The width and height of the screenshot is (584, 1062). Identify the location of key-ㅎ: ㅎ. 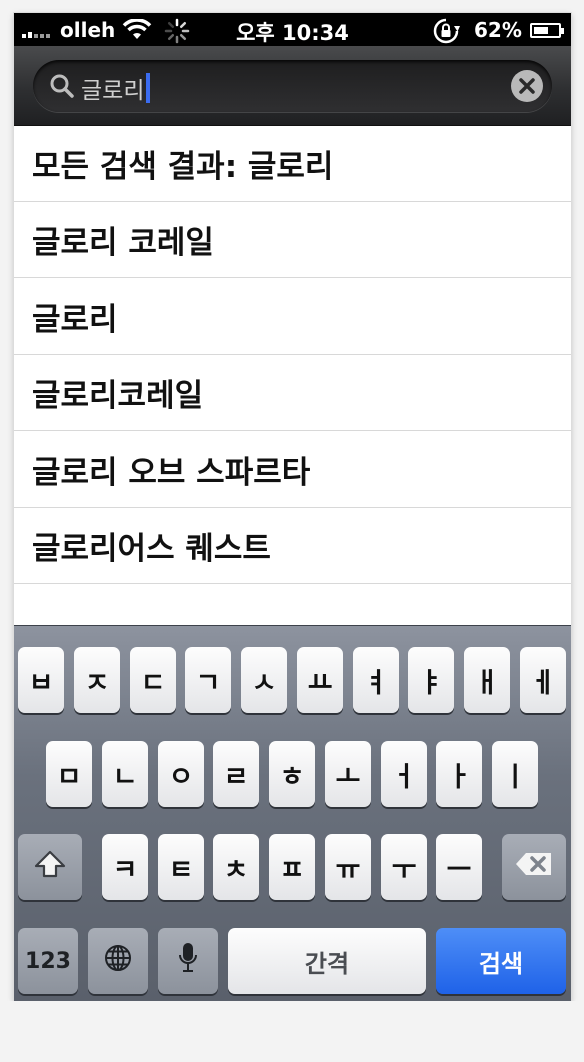
(292, 774).